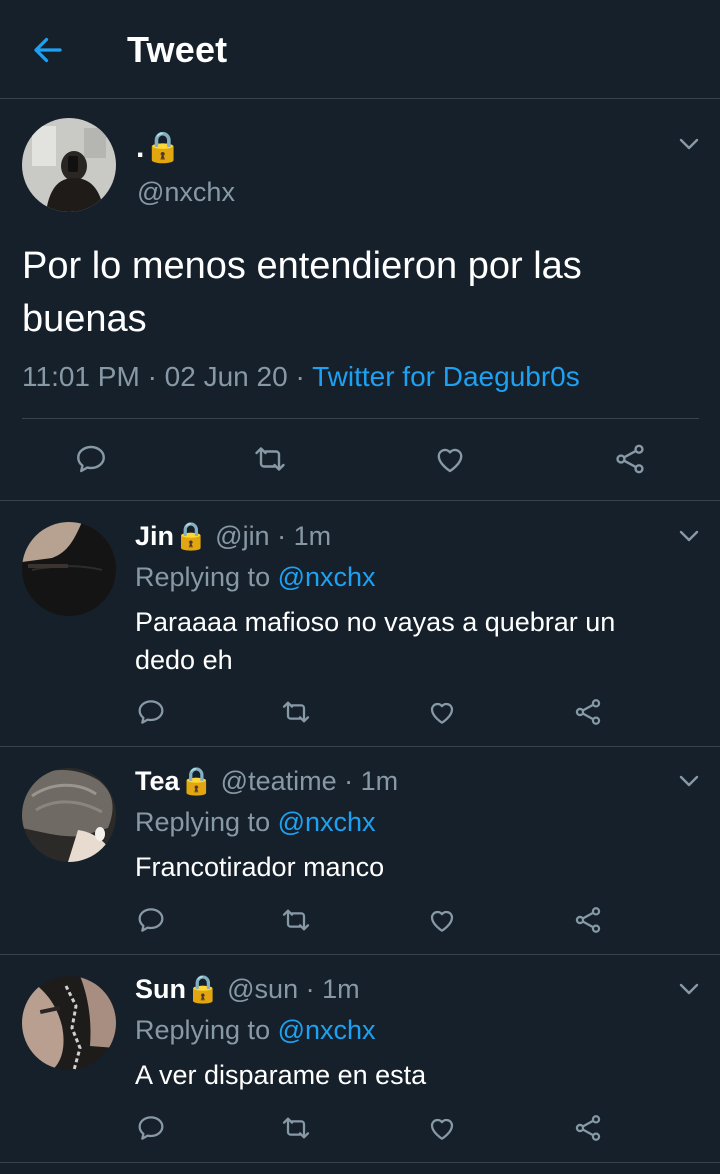 This screenshot has width=720, height=1174. I want to click on reply-text-line: A ver disparame en esta, so click(281, 1075).